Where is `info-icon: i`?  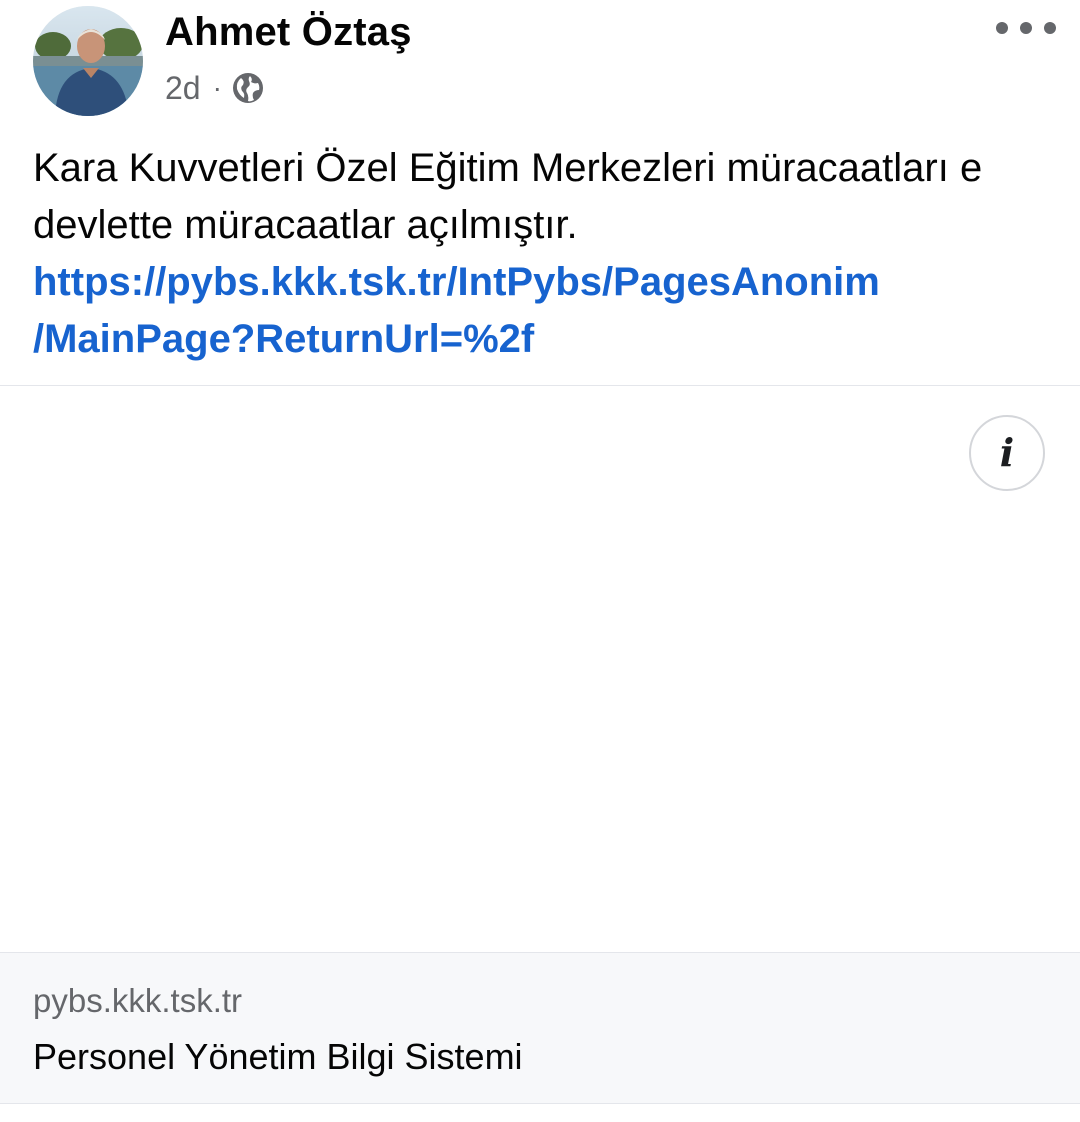
info-icon: i is located at coordinates (1007, 453).